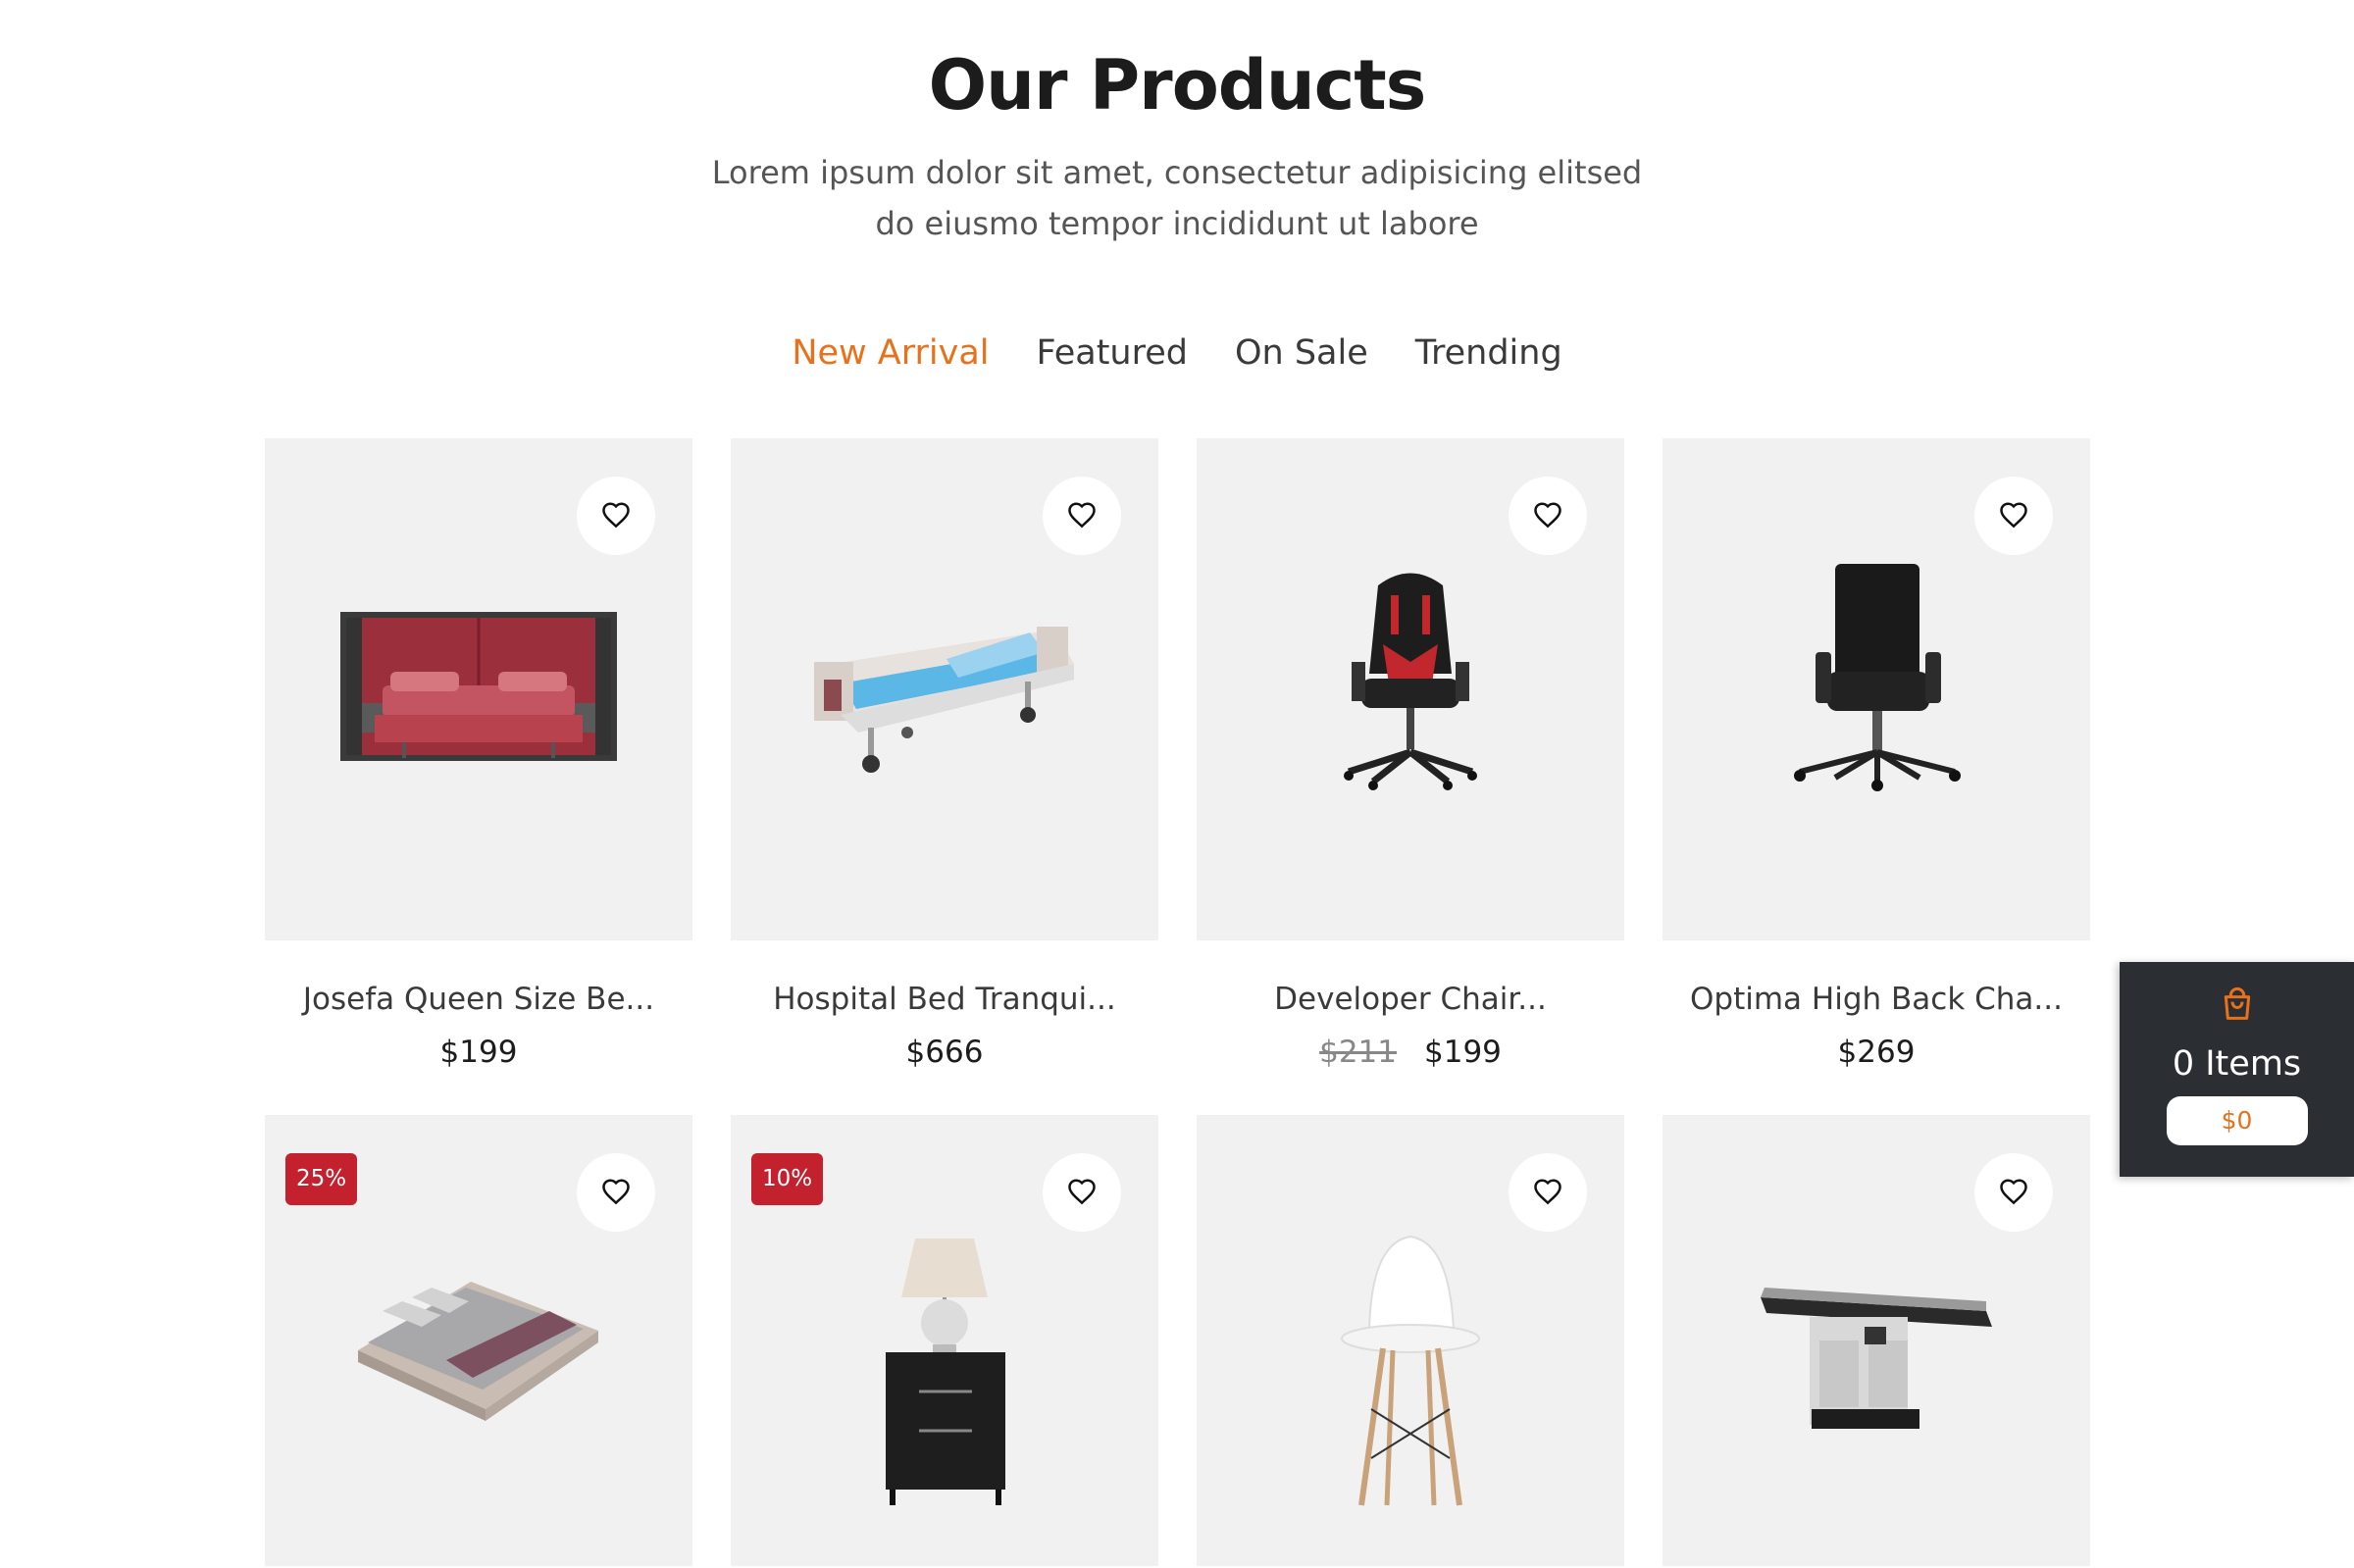  What do you see at coordinates (1358, 1052) in the screenshot?
I see `product-old-price: $211` at bounding box center [1358, 1052].